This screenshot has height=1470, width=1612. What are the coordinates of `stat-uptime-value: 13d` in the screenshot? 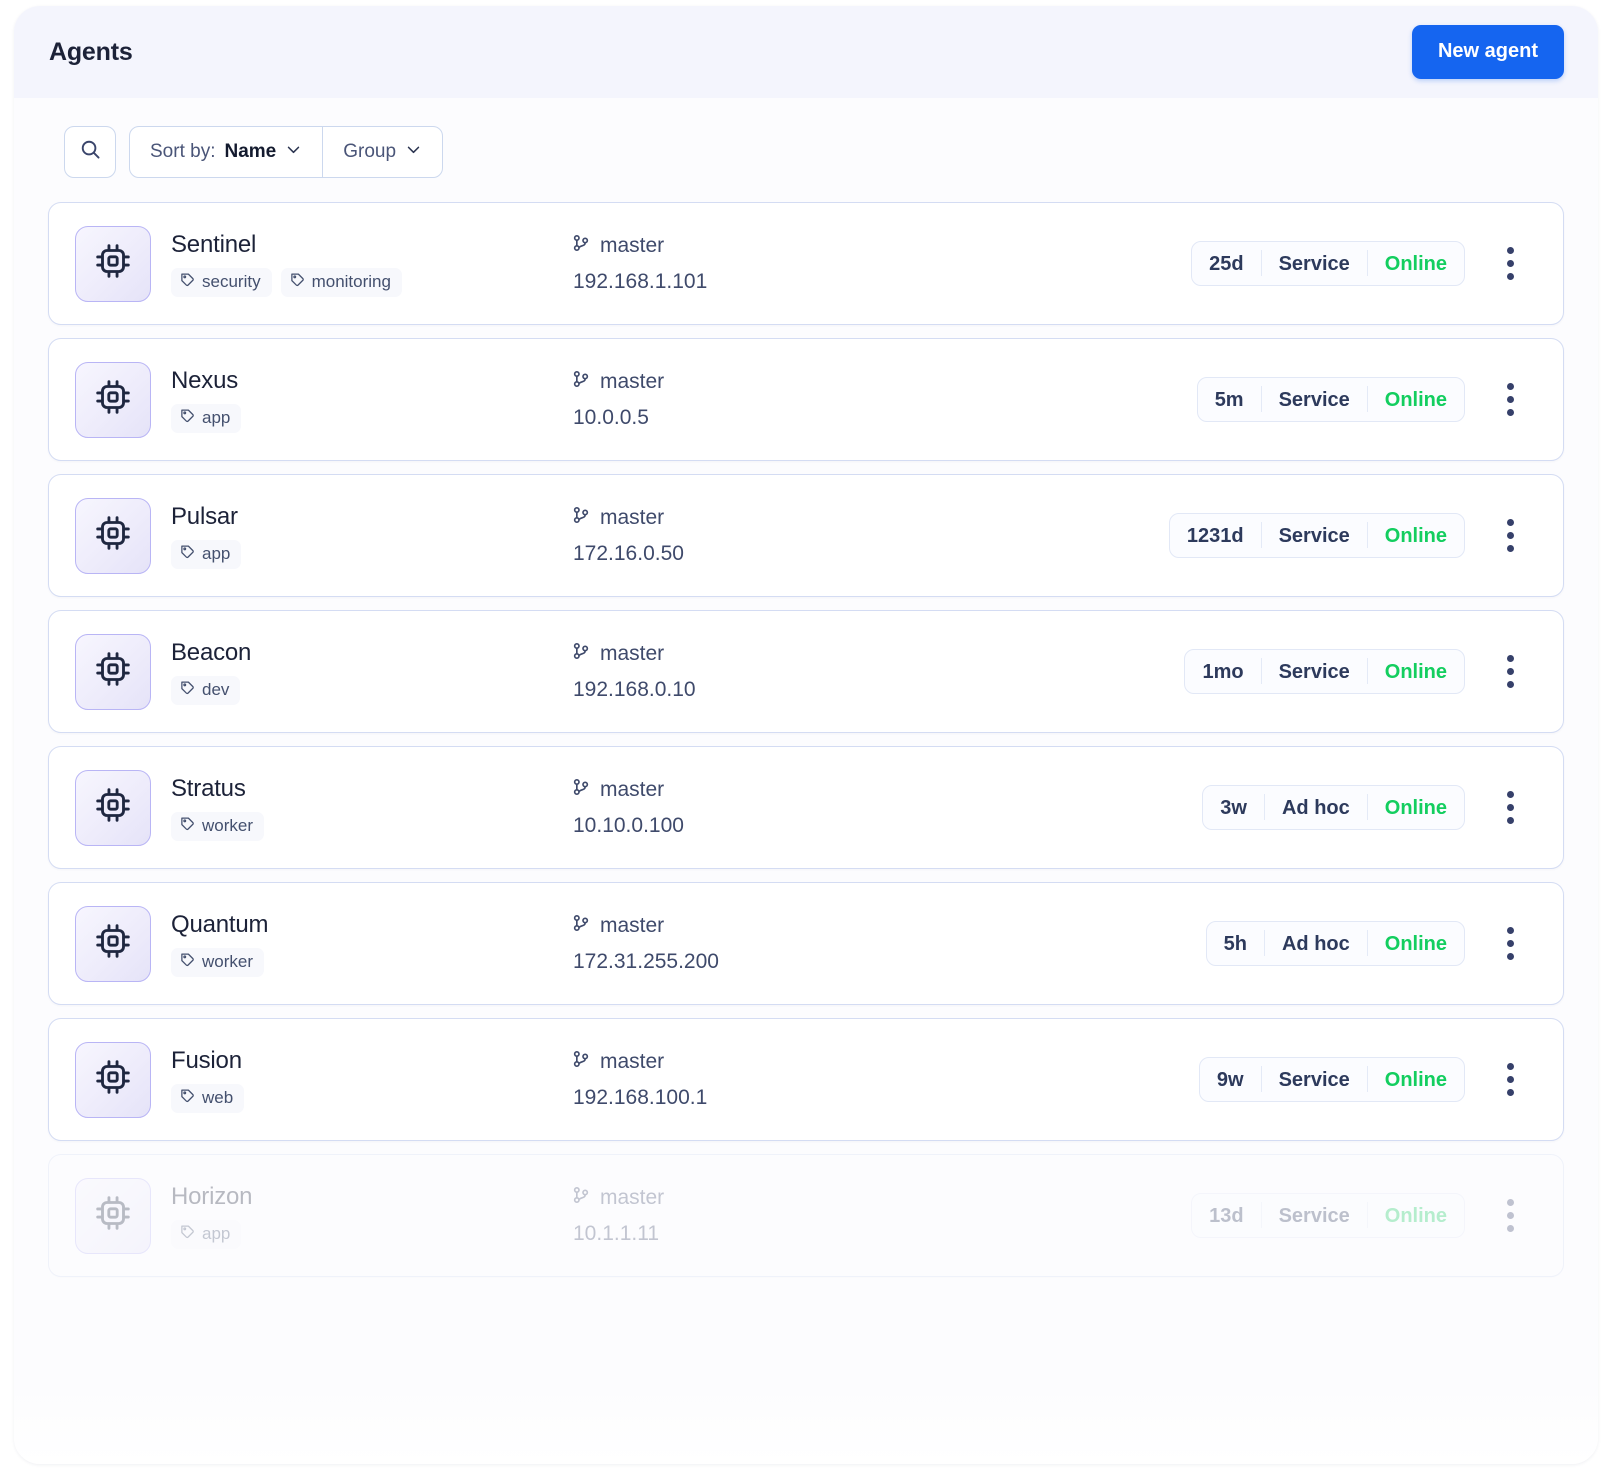 It's located at (1226, 1216).